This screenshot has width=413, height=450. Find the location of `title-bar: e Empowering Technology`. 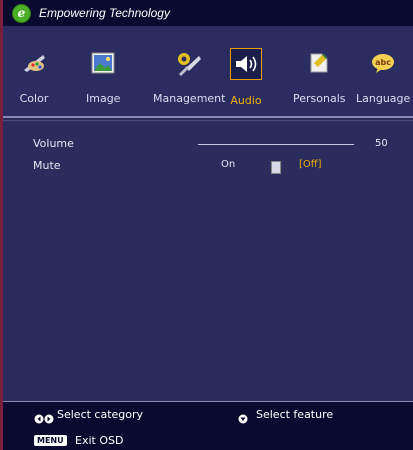

title-bar: e Empowering Technology is located at coordinates (208, 13).